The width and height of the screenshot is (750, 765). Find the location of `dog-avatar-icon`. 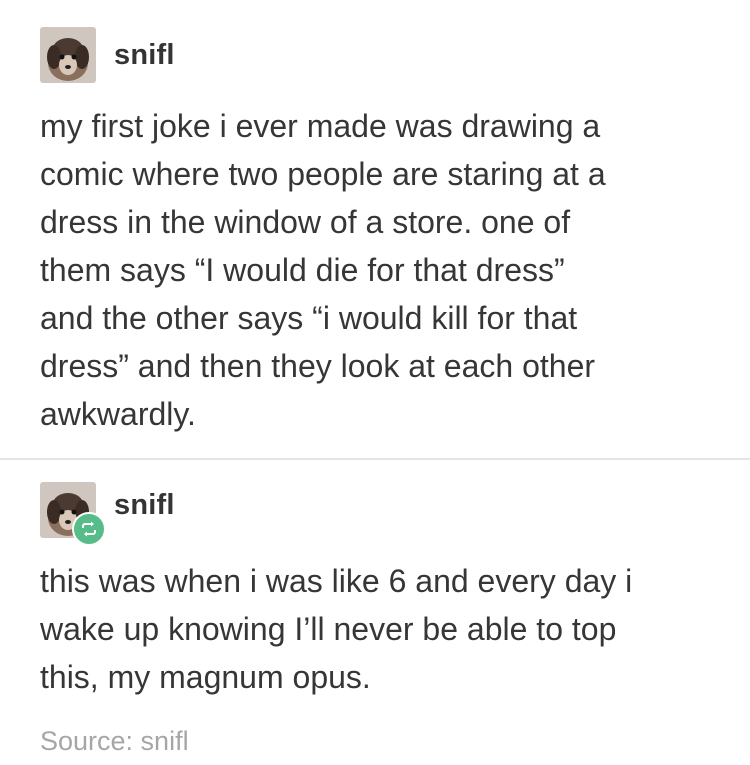

dog-avatar-icon is located at coordinates (68, 55).